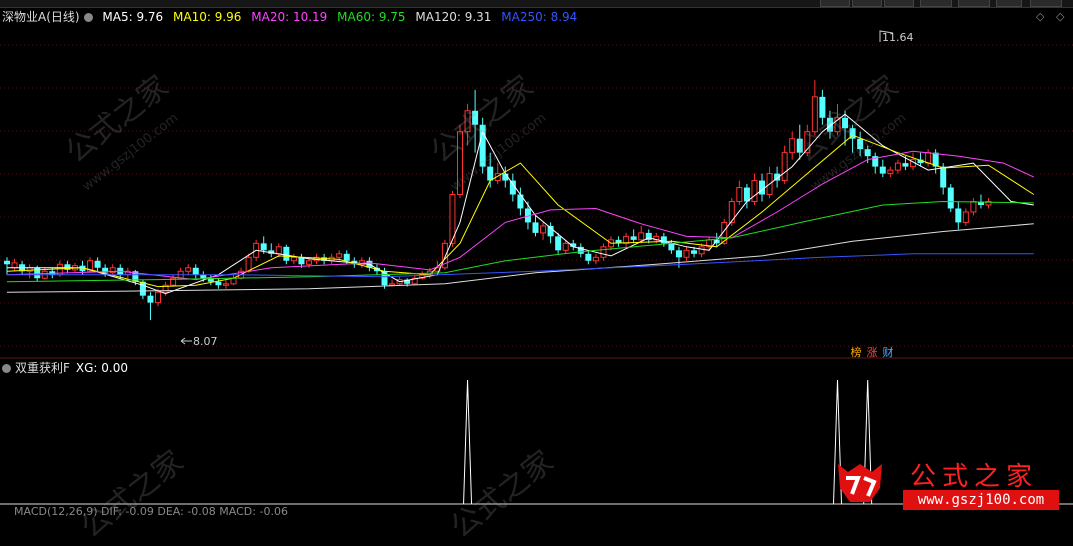 This screenshot has height=546, width=1073. Describe the element at coordinates (186, 341) in the screenshot. I see `low-arrow-icon` at that location.